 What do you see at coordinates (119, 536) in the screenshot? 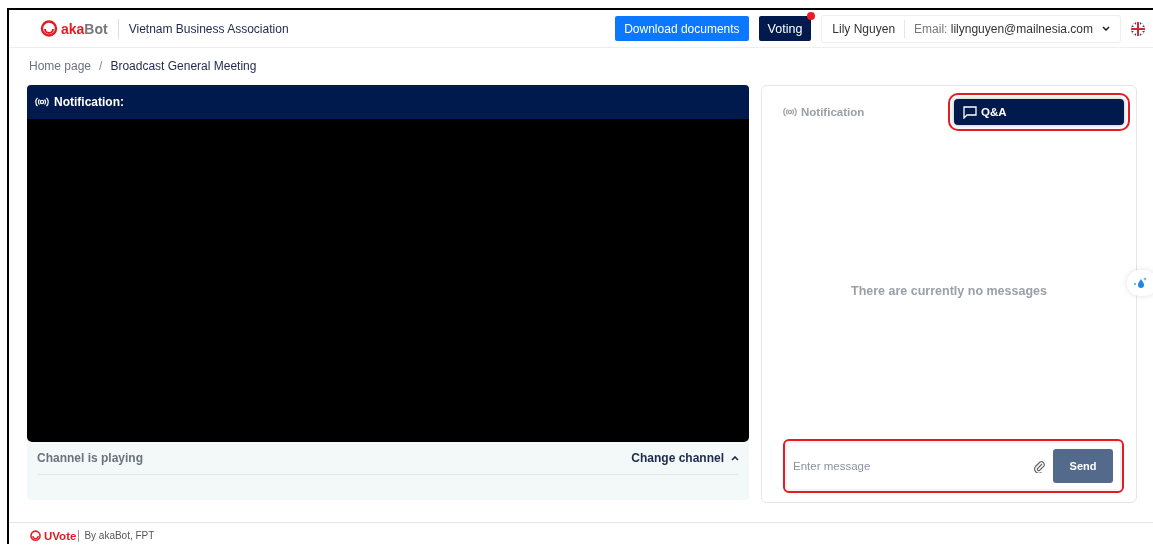
I see `footer-credit: By akaBot, FPT` at bounding box center [119, 536].